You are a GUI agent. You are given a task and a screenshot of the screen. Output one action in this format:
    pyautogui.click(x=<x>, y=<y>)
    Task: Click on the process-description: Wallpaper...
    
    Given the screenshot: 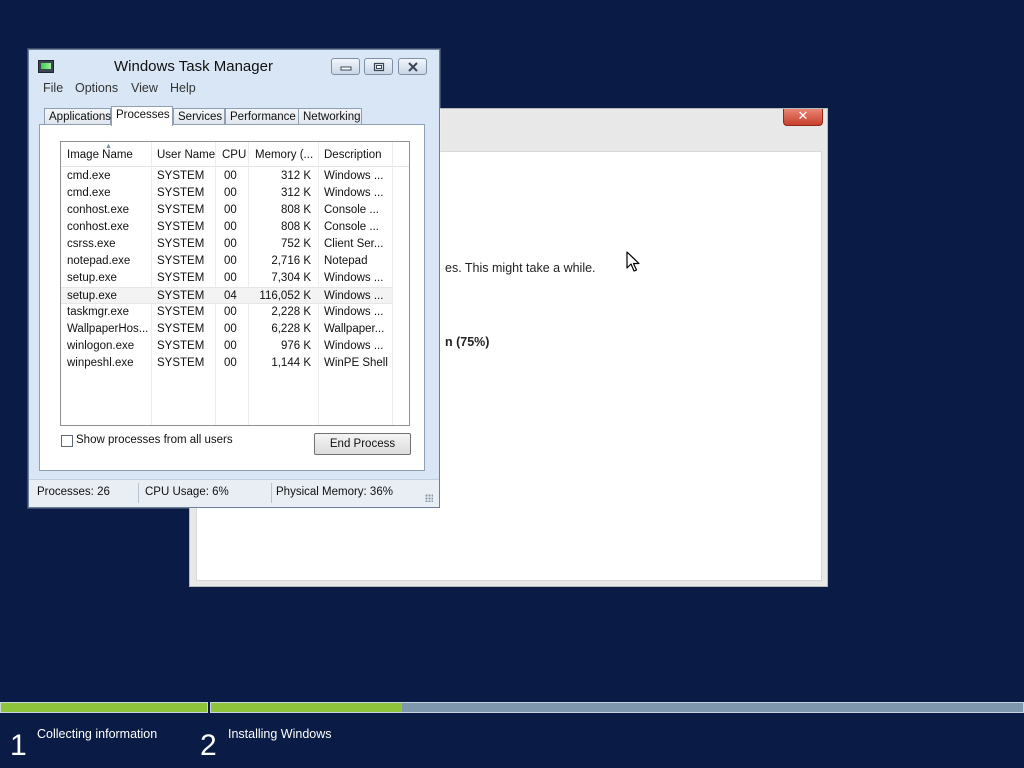 What is the action you would take?
    pyautogui.click(x=354, y=329)
    